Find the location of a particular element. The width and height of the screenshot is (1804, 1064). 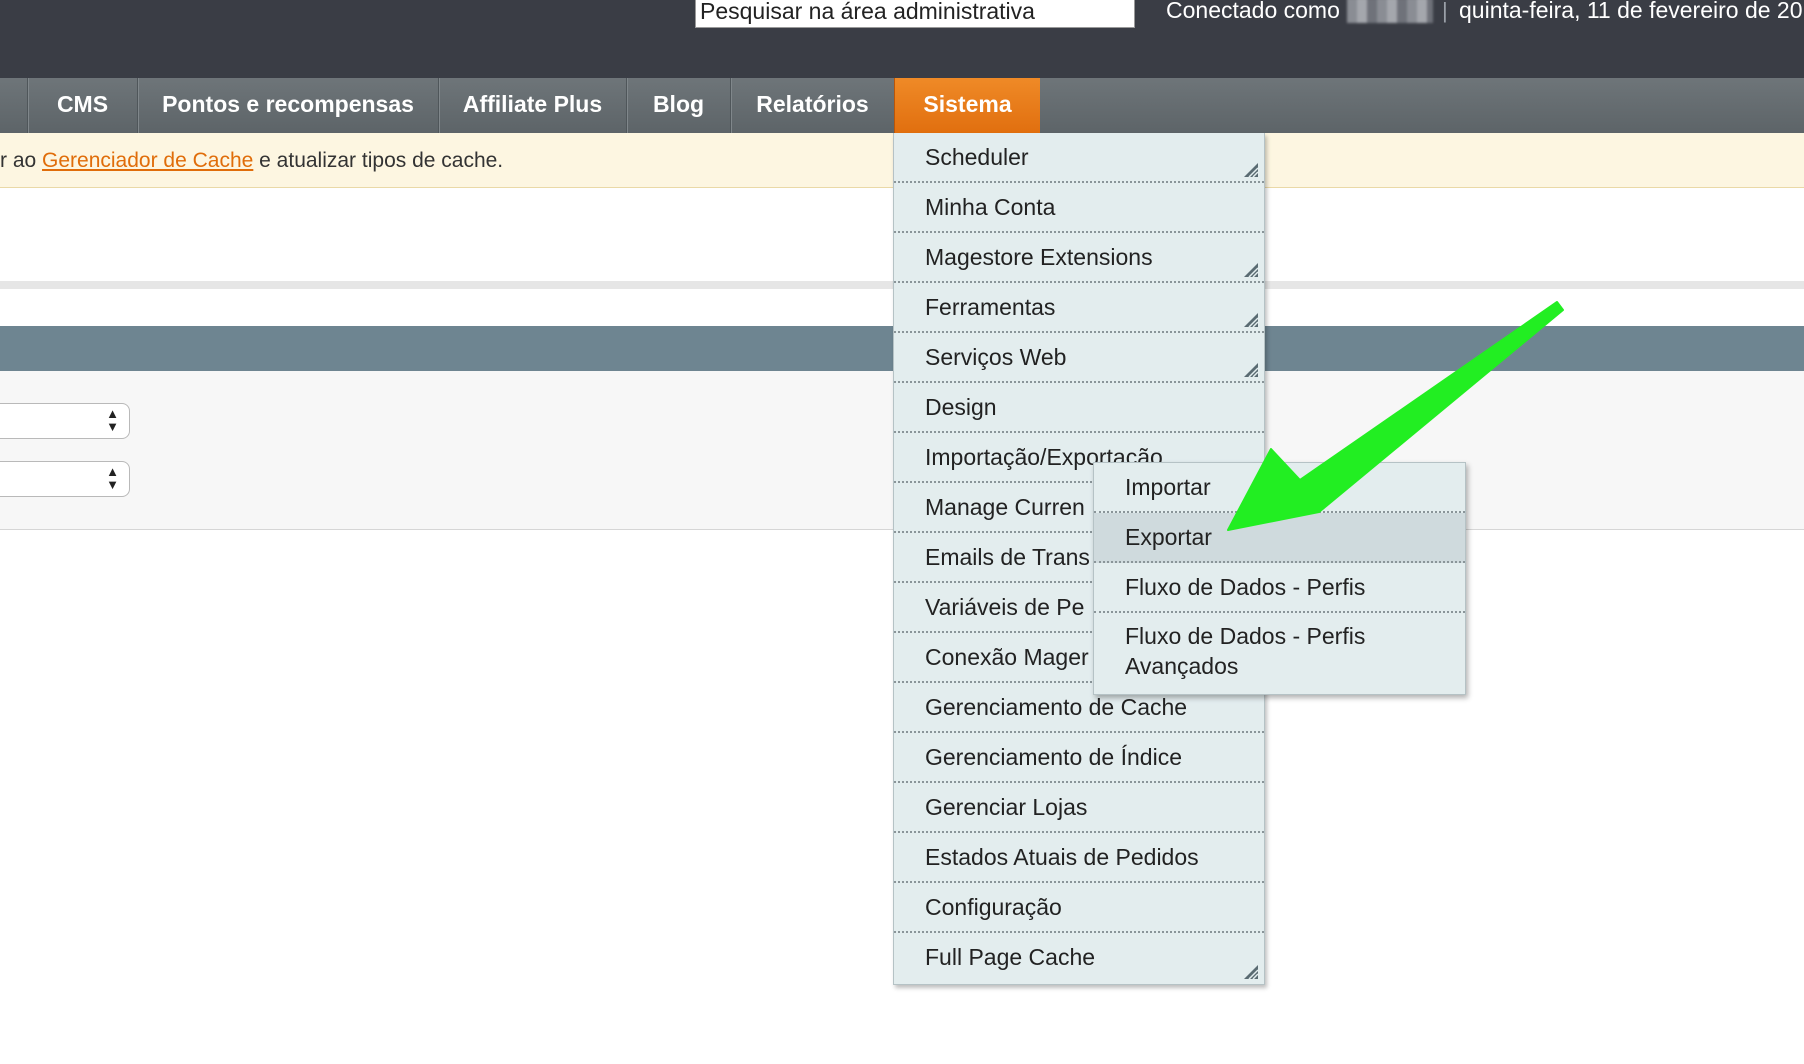

system-menu-item: Estados Atuais de Pedidos is located at coordinates (1079, 858).